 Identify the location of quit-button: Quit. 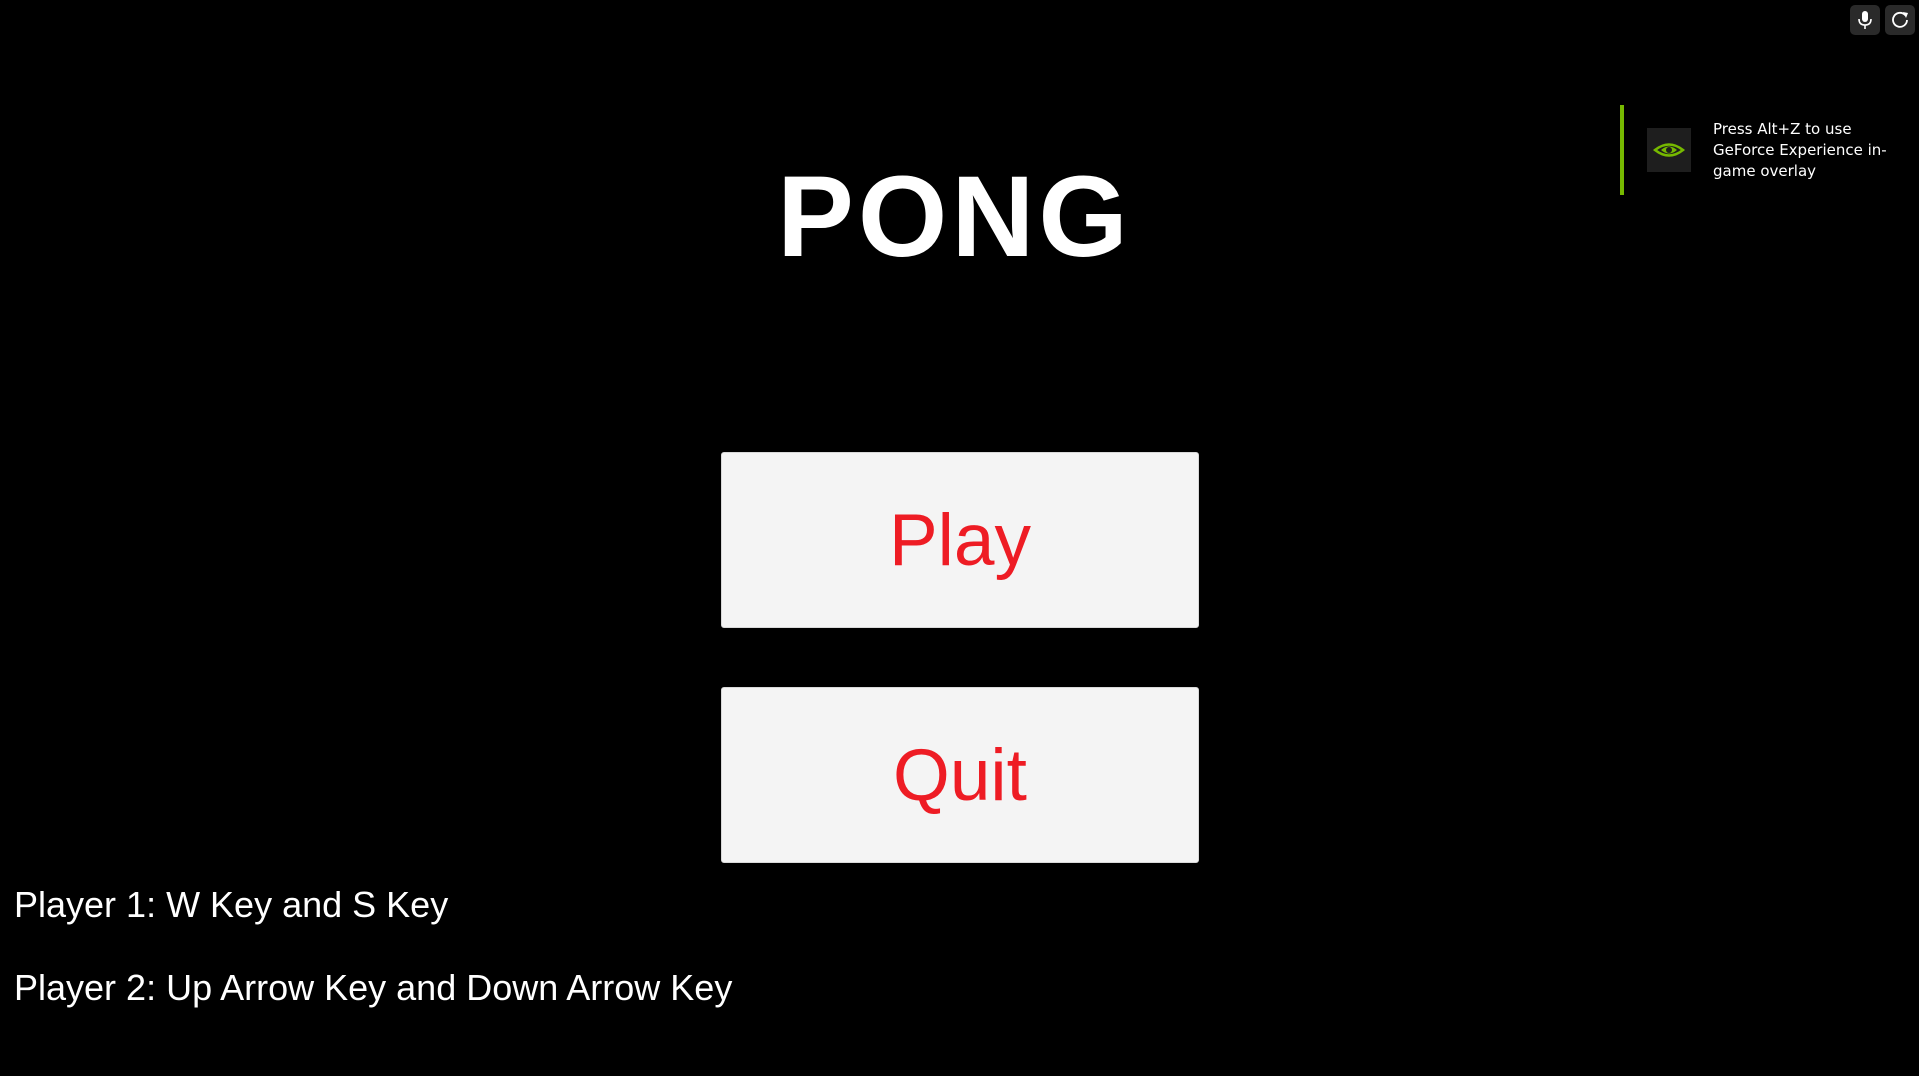
(960, 775).